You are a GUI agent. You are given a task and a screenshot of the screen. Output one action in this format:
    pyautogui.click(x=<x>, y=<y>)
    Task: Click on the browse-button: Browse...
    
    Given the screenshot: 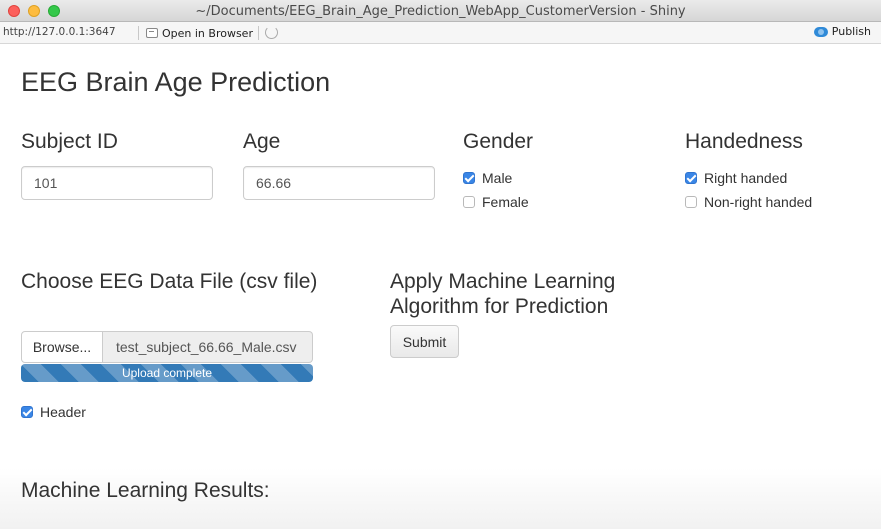 What is the action you would take?
    pyautogui.click(x=62, y=347)
    